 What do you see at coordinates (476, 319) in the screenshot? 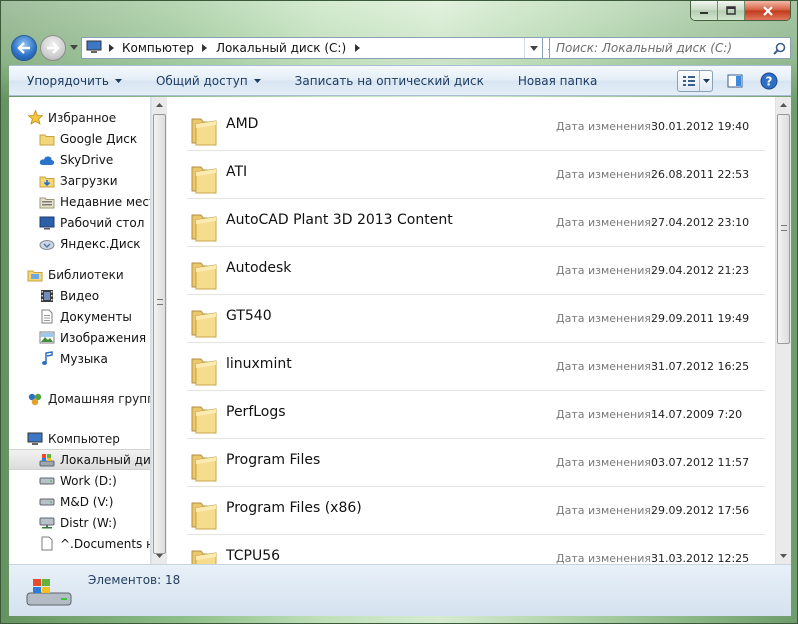
I see `file-row: GT540 Дата изменения: 29.09.2011 19:49` at bounding box center [476, 319].